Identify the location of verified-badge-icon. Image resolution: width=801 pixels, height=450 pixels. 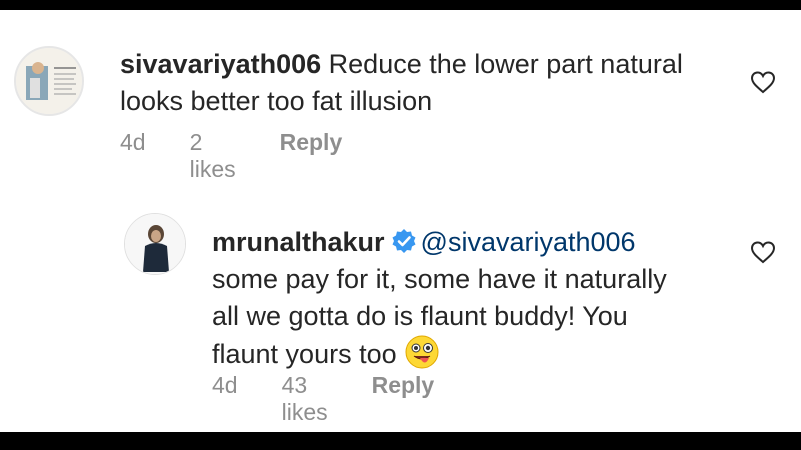
(404, 241).